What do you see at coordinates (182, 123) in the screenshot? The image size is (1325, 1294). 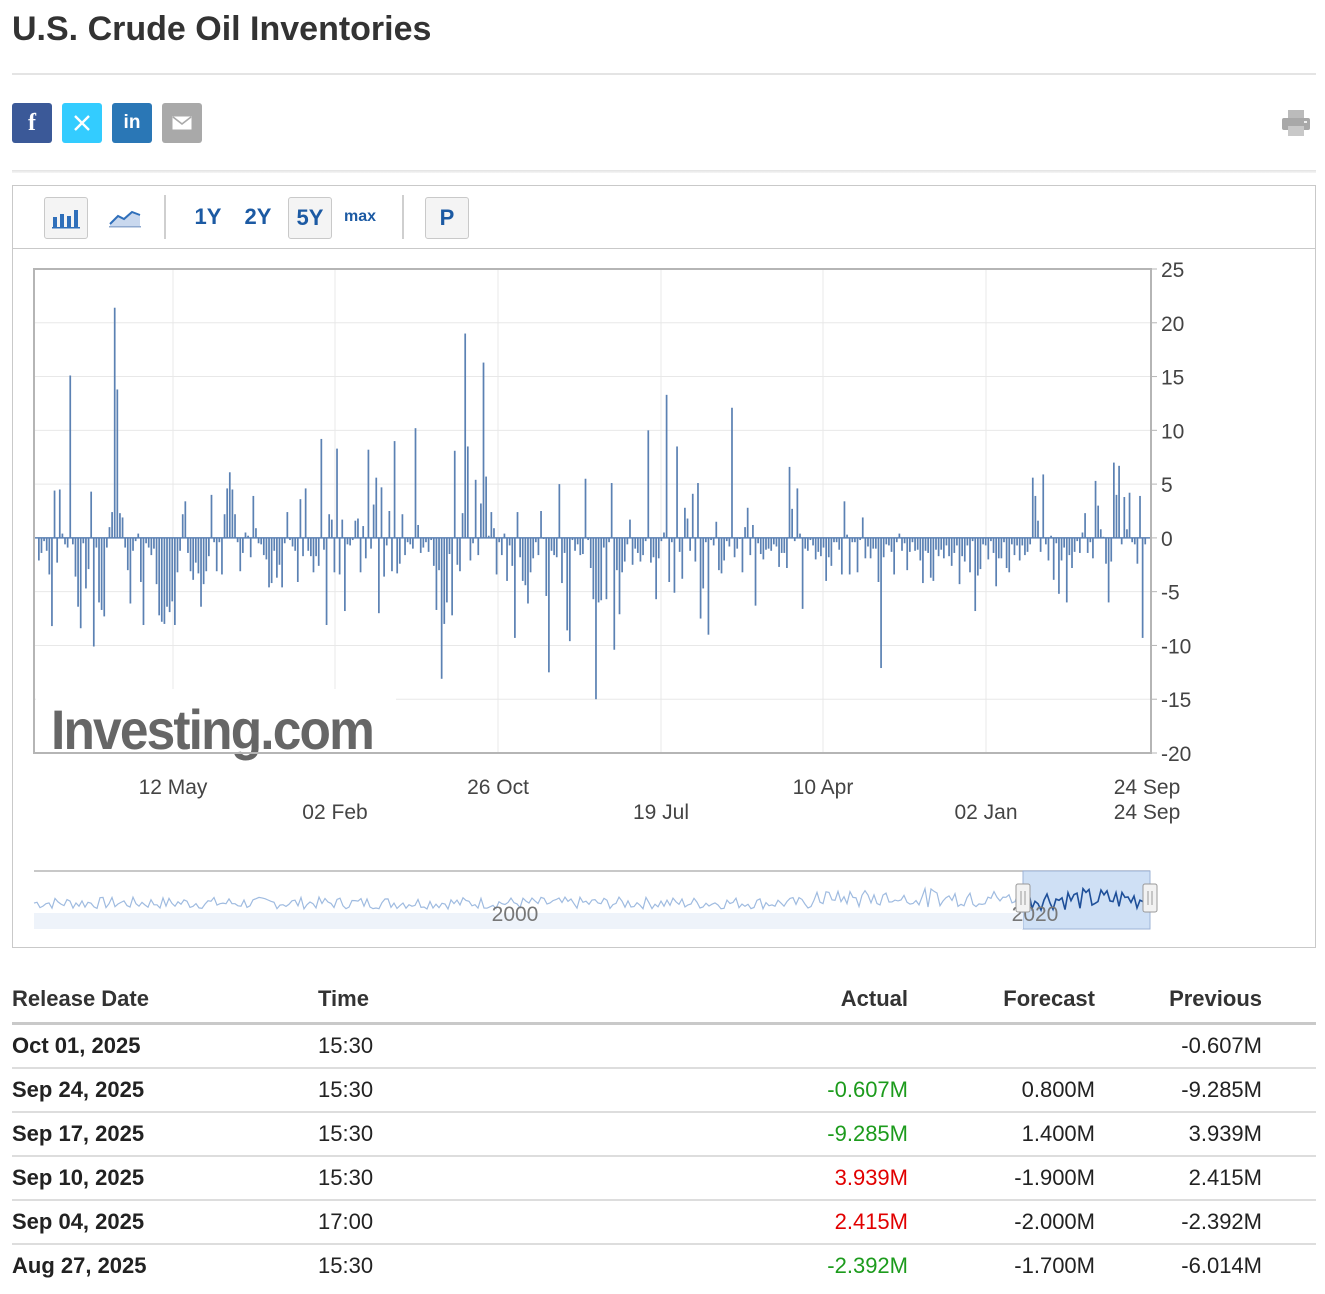 I see `email-share-button` at bounding box center [182, 123].